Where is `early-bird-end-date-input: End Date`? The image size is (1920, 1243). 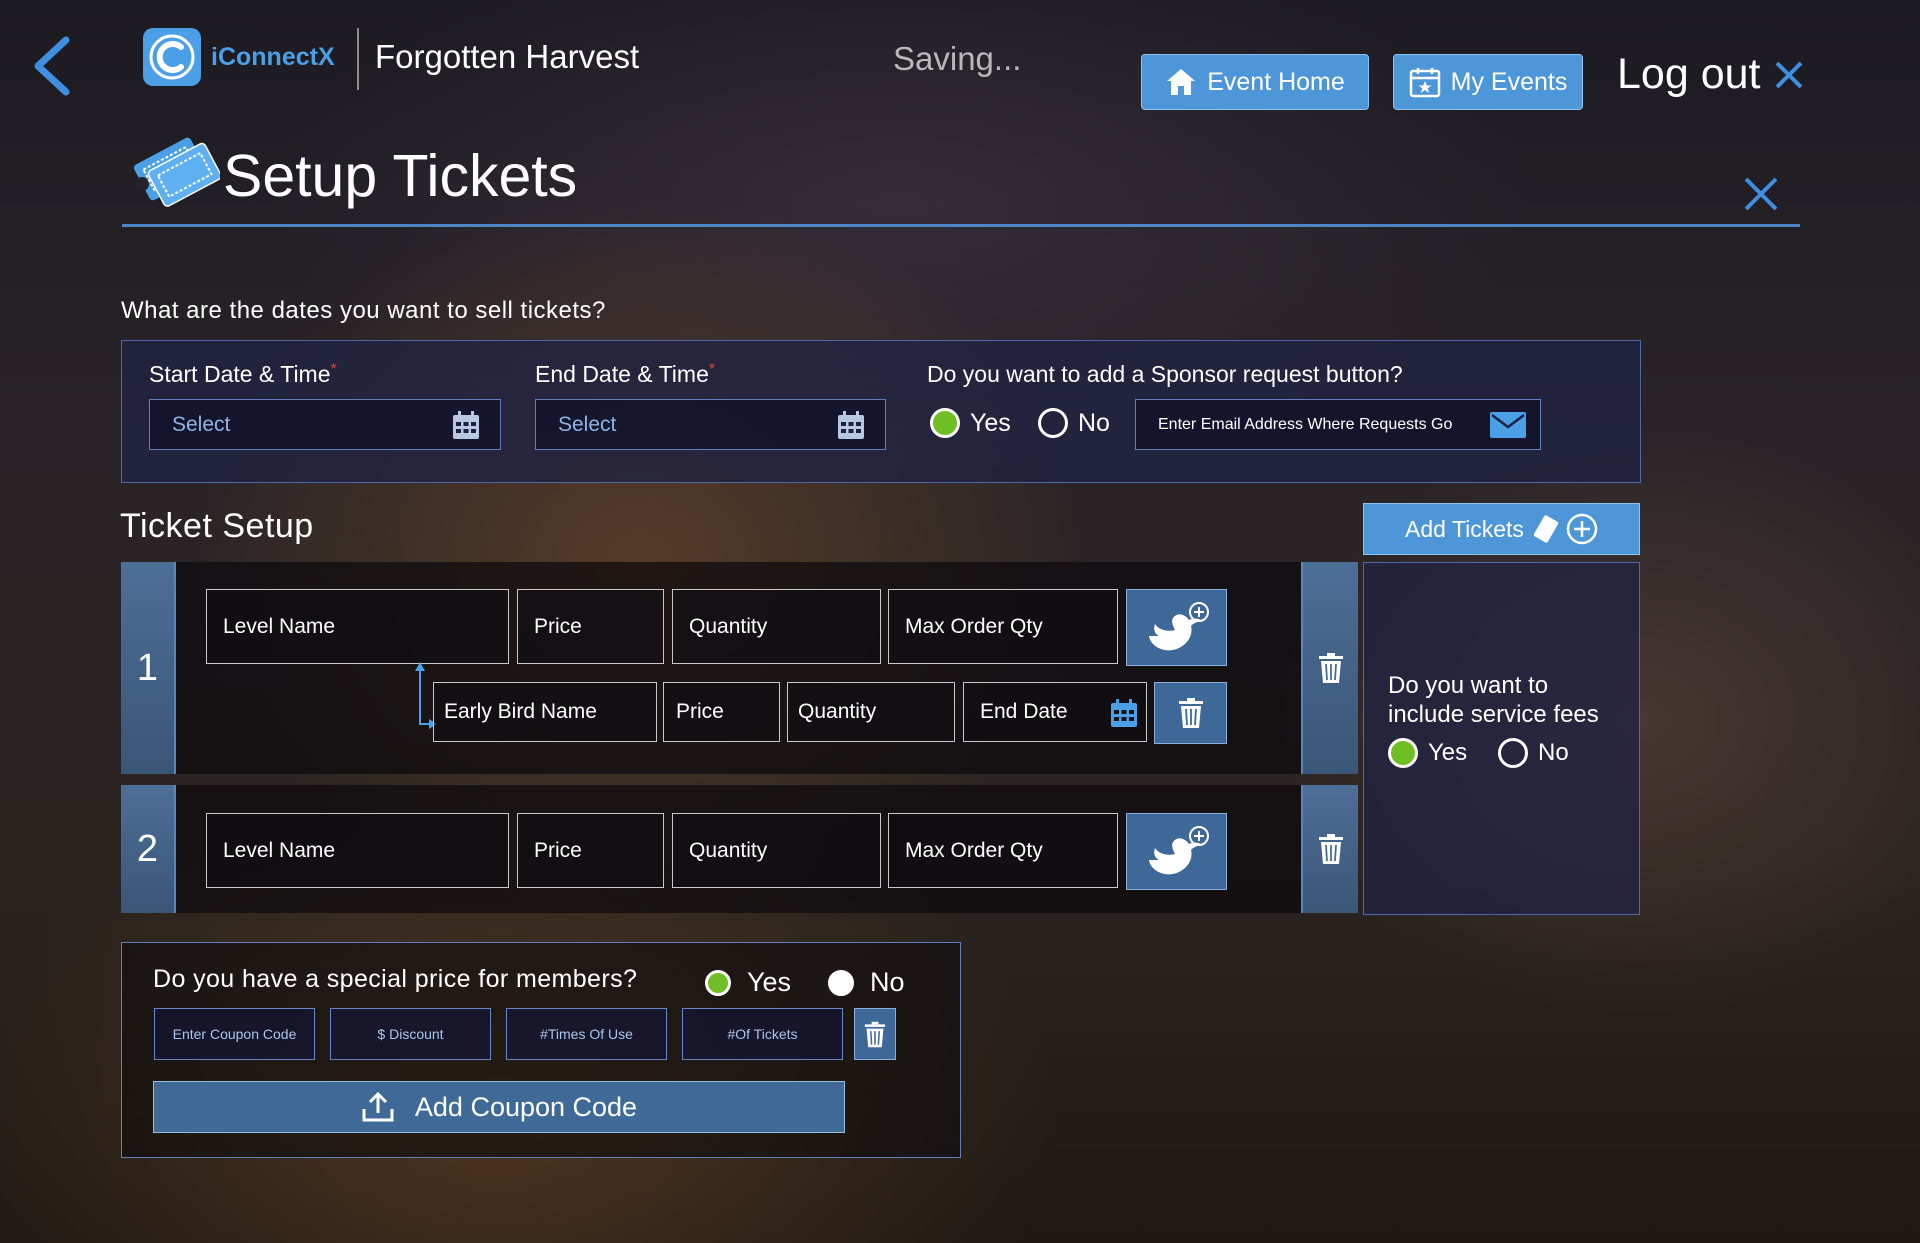
early-bird-end-date-input: End Date is located at coordinates (1055, 712).